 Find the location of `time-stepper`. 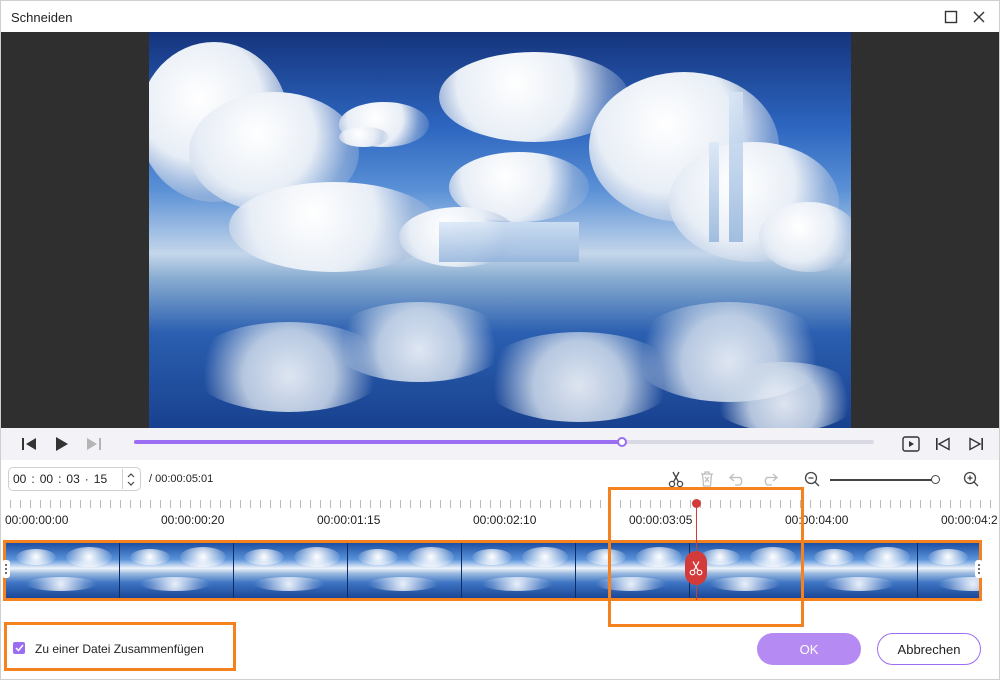

time-stepper is located at coordinates (130, 479).